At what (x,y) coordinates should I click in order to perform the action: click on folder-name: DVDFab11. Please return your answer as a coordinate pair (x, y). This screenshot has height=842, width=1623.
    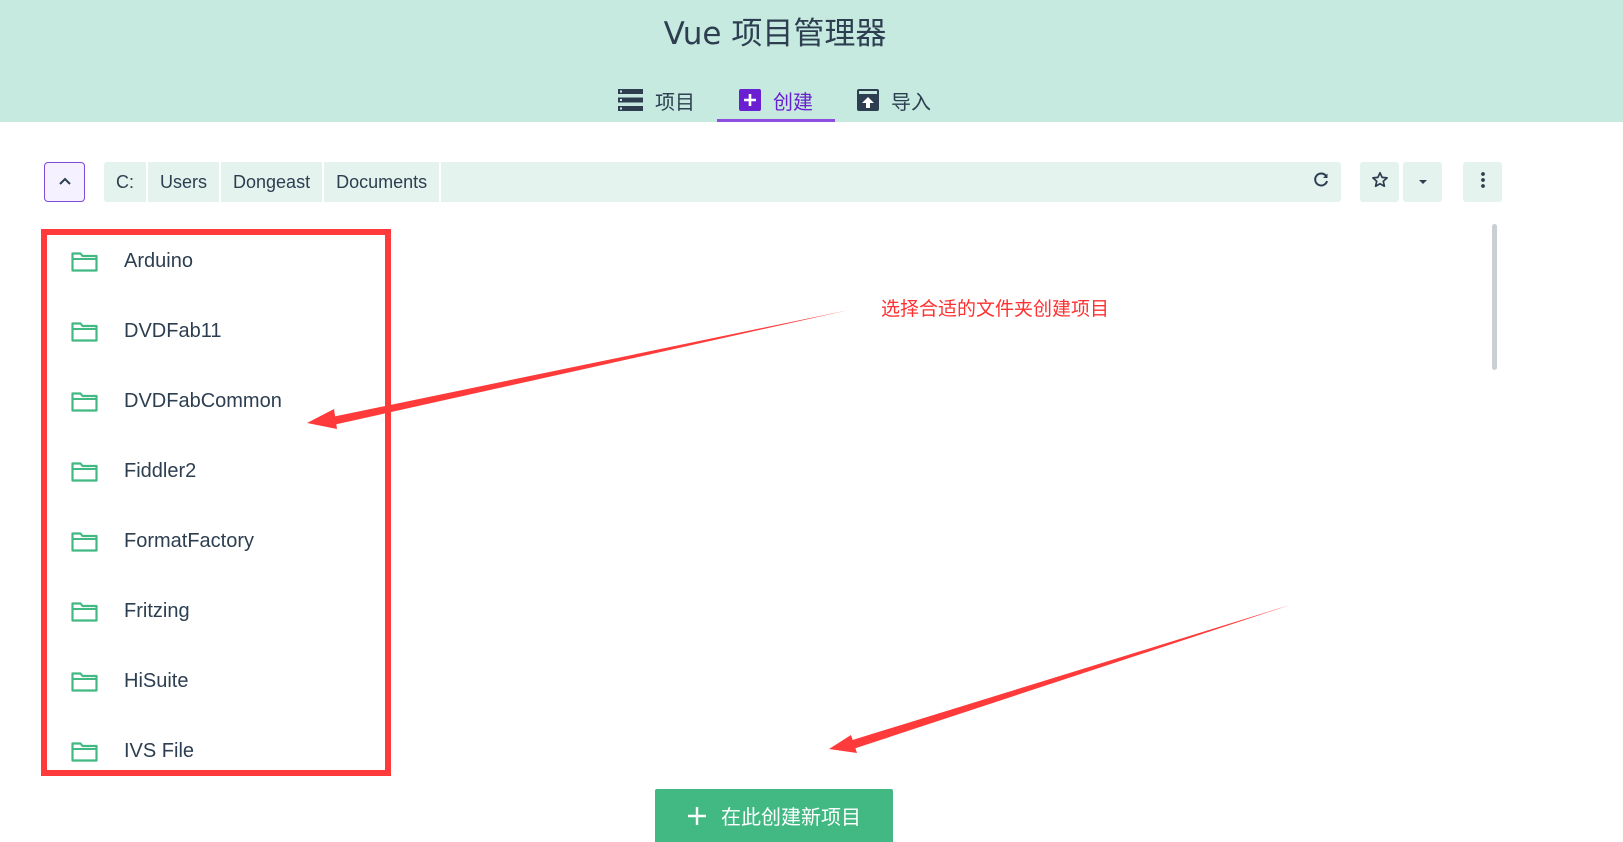
    Looking at the image, I should click on (173, 330).